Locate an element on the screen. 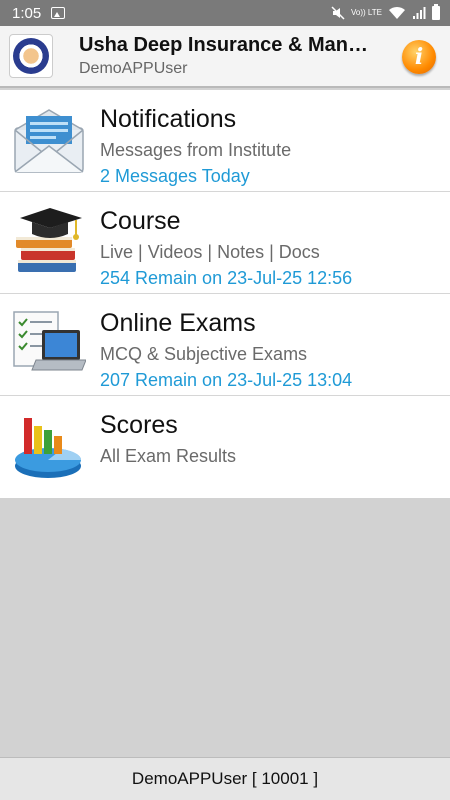 This screenshot has width=450, height=800. volte-indicator: Vo)) LTE is located at coordinates (366, 12).